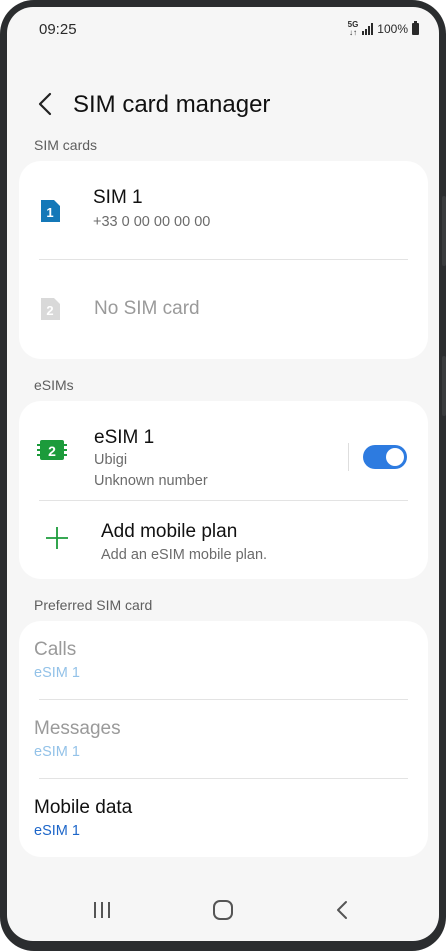  Describe the element at coordinates (57, 673) in the screenshot. I see `preferred-calls-value: eSIM 1` at that location.